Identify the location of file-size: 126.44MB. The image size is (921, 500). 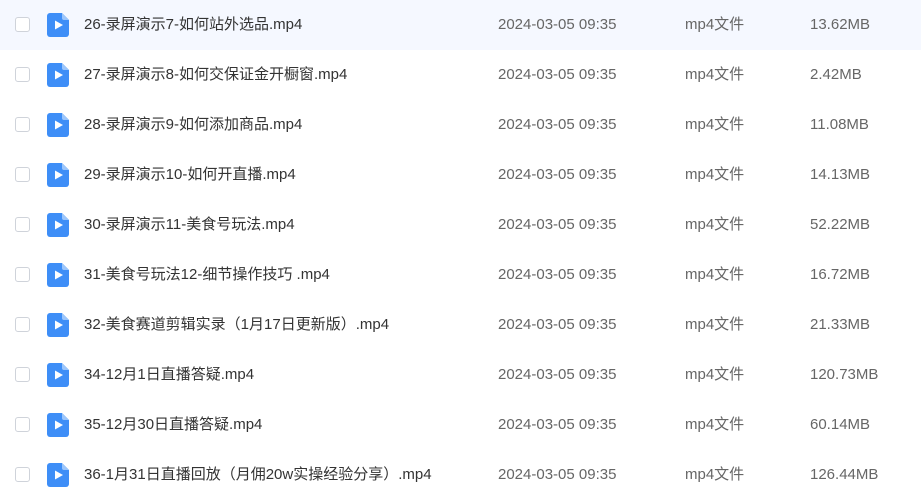
(844, 474).